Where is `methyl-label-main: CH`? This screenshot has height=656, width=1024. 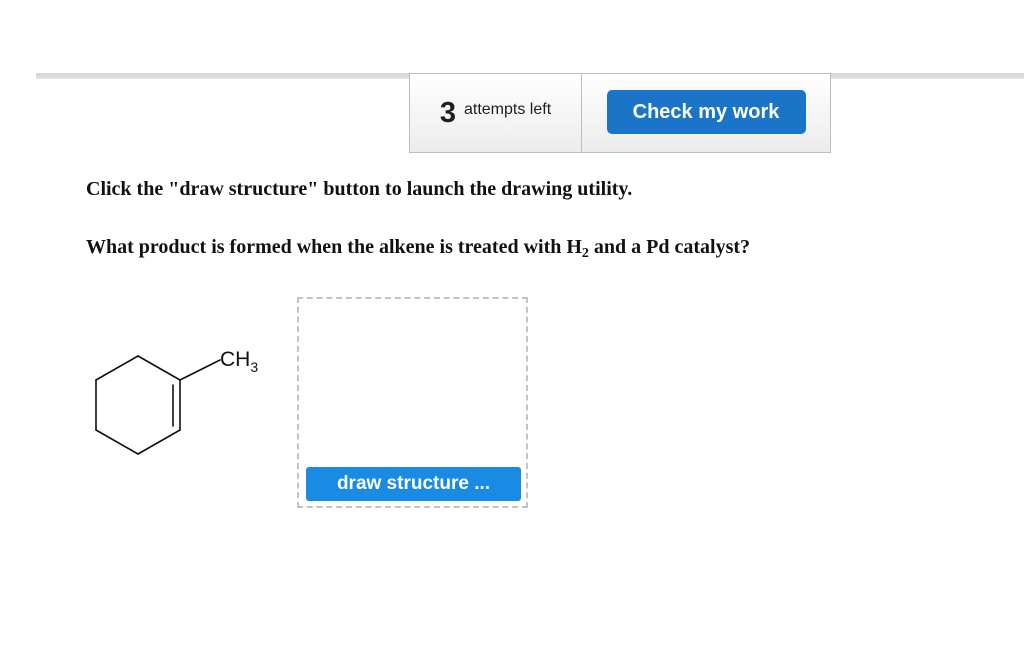 methyl-label-main: CH is located at coordinates (235, 359).